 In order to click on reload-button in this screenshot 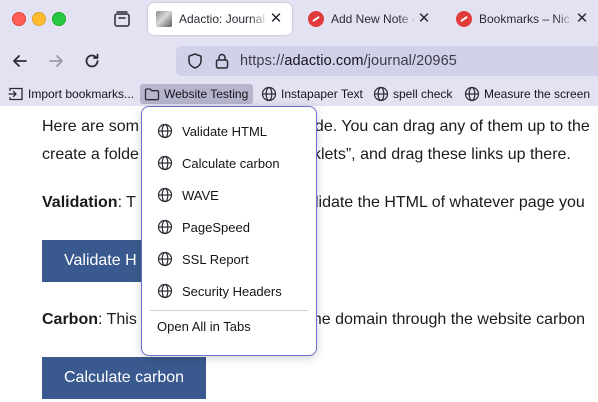, I will do `click(92, 61)`.